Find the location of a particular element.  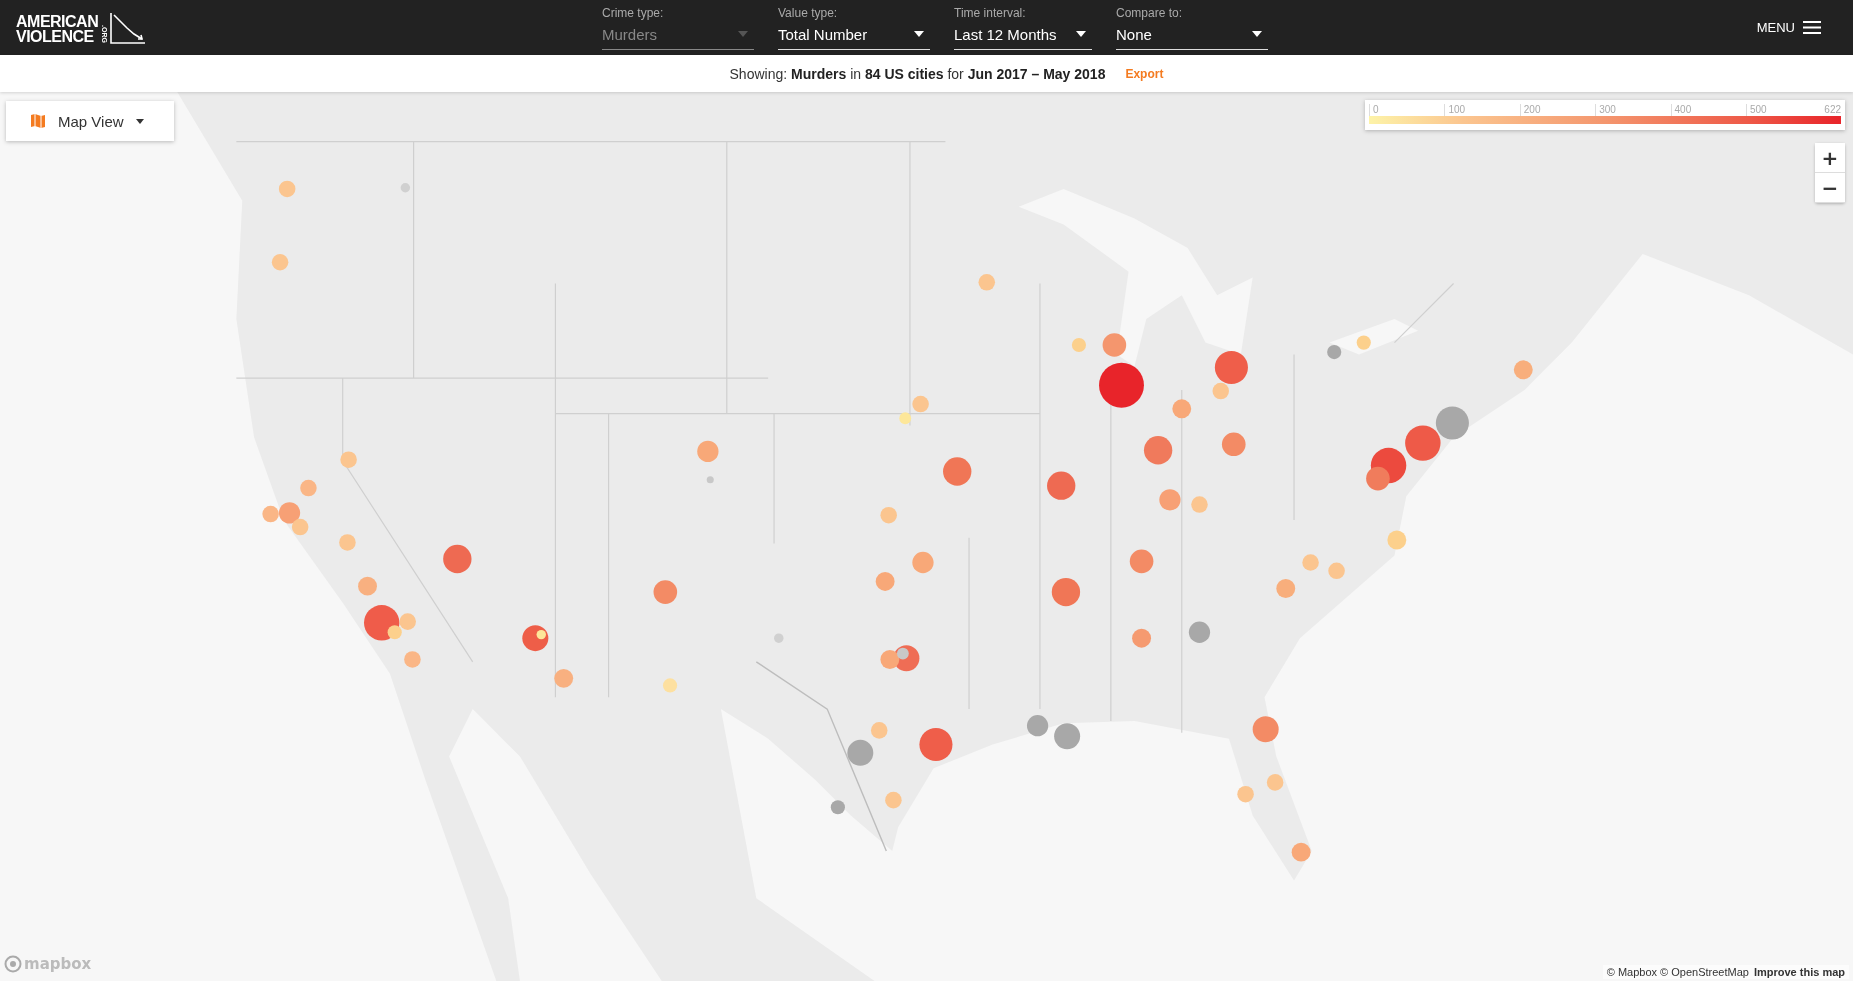

filter-label: Compare to: is located at coordinates (1150, 12).